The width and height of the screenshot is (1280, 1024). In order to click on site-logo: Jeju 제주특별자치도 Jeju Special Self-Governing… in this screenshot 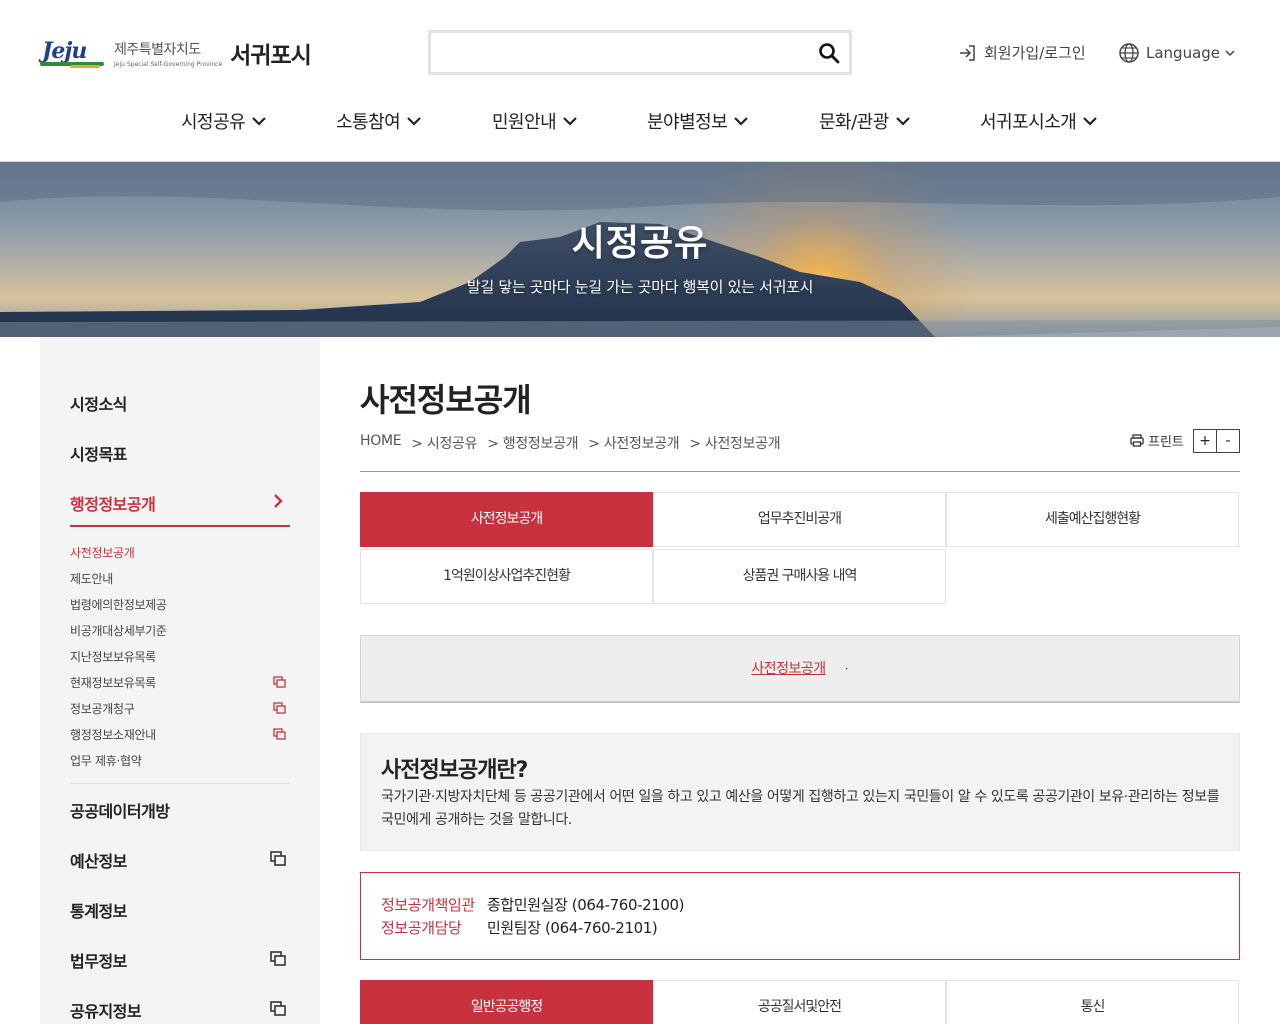, I will do `click(176, 53)`.